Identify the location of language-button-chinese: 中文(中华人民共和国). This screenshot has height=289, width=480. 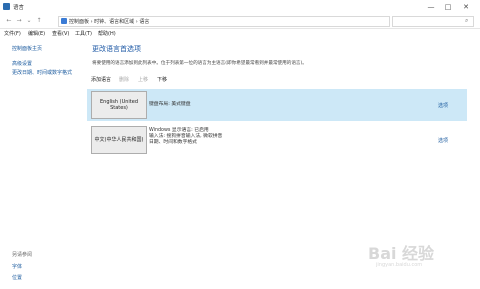
(119, 140).